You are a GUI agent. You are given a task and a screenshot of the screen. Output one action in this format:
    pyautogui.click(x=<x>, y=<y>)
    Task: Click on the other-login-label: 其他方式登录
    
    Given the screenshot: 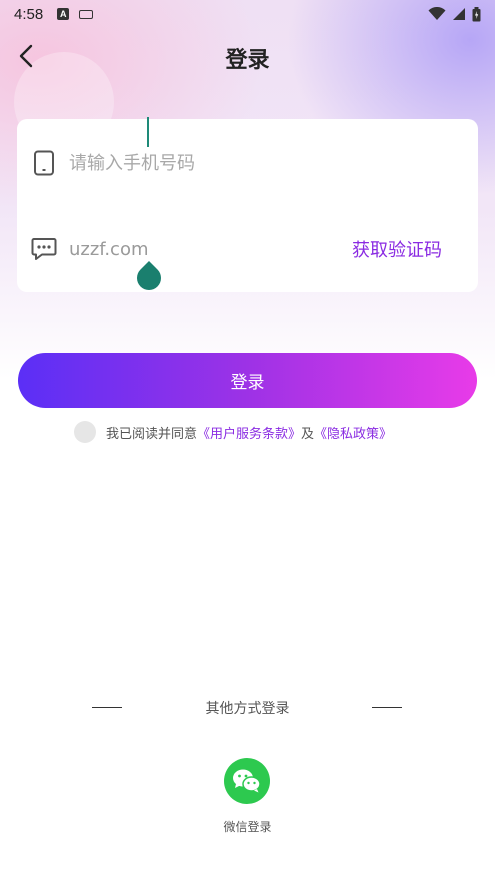 What is the action you would take?
    pyautogui.click(x=247, y=709)
    